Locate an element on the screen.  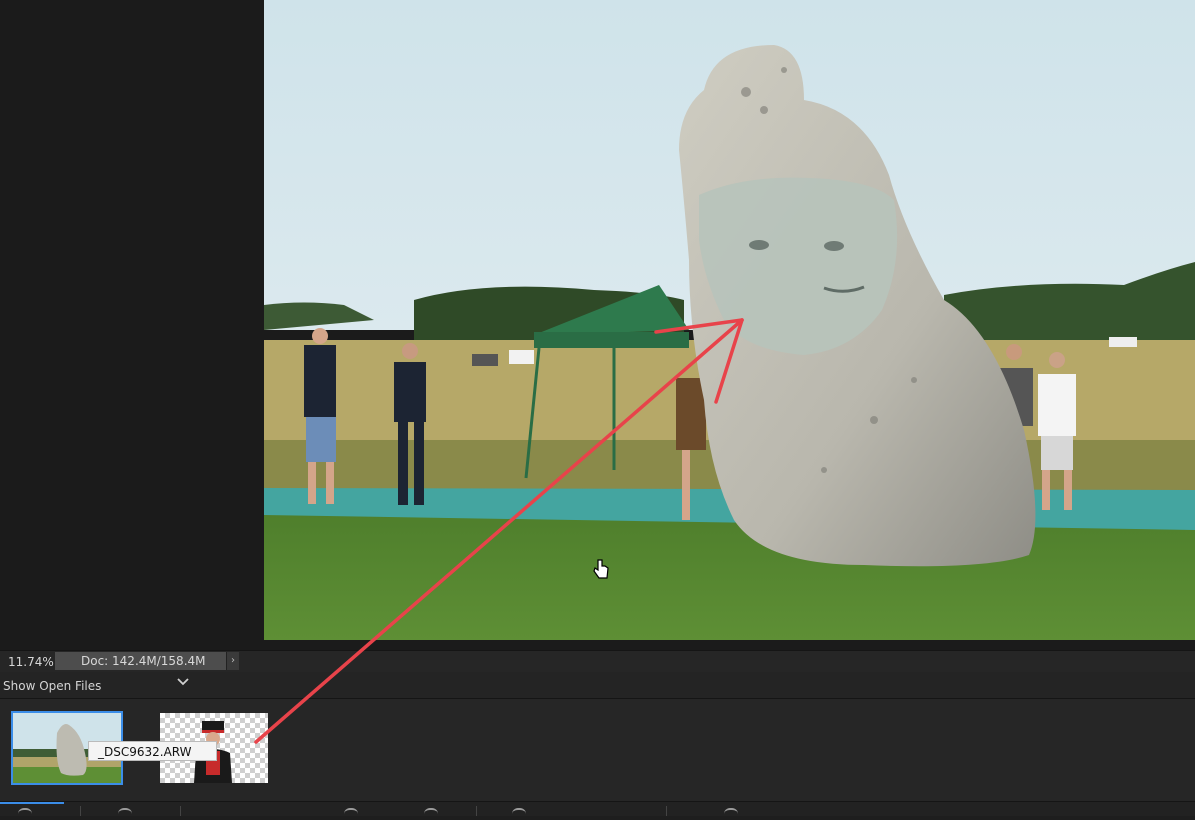
bottom-toolbar is located at coordinates (597, 808).